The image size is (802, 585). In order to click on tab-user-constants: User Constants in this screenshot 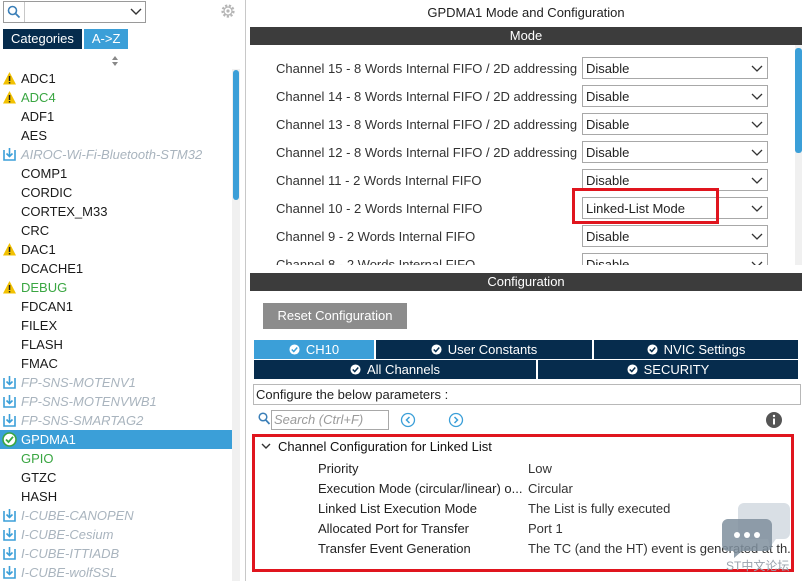, I will do `click(484, 349)`.